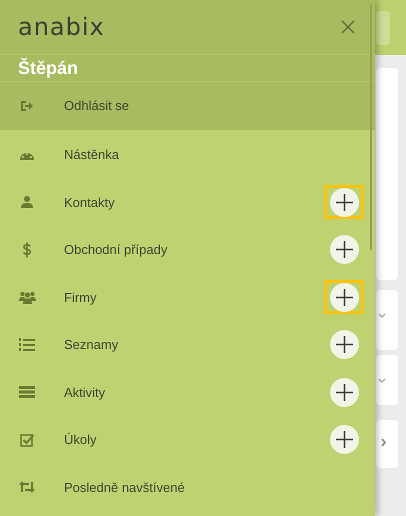  Describe the element at coordinates (100, 487) in the screenshot. I see `menu-item: Posledně navštívené` at that location.